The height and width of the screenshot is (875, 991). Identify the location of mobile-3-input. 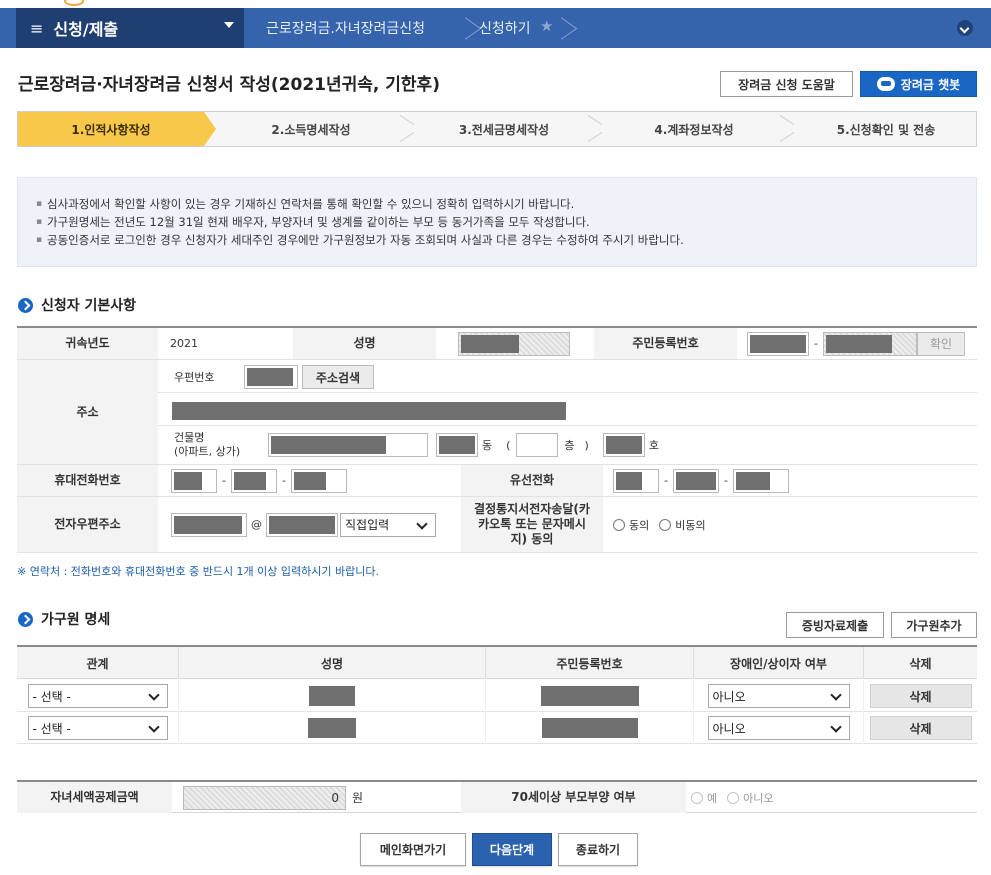
(318, 480).